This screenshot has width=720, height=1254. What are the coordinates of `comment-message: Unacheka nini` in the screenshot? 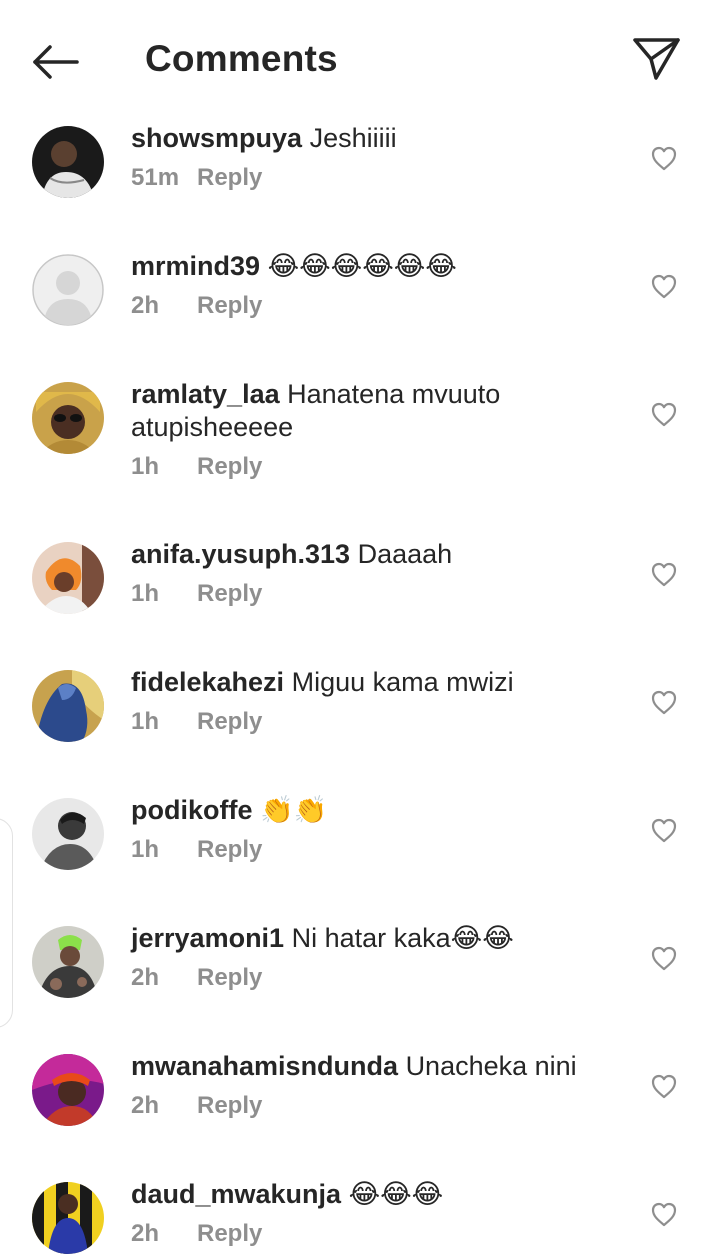 It's located at (491, 1066).